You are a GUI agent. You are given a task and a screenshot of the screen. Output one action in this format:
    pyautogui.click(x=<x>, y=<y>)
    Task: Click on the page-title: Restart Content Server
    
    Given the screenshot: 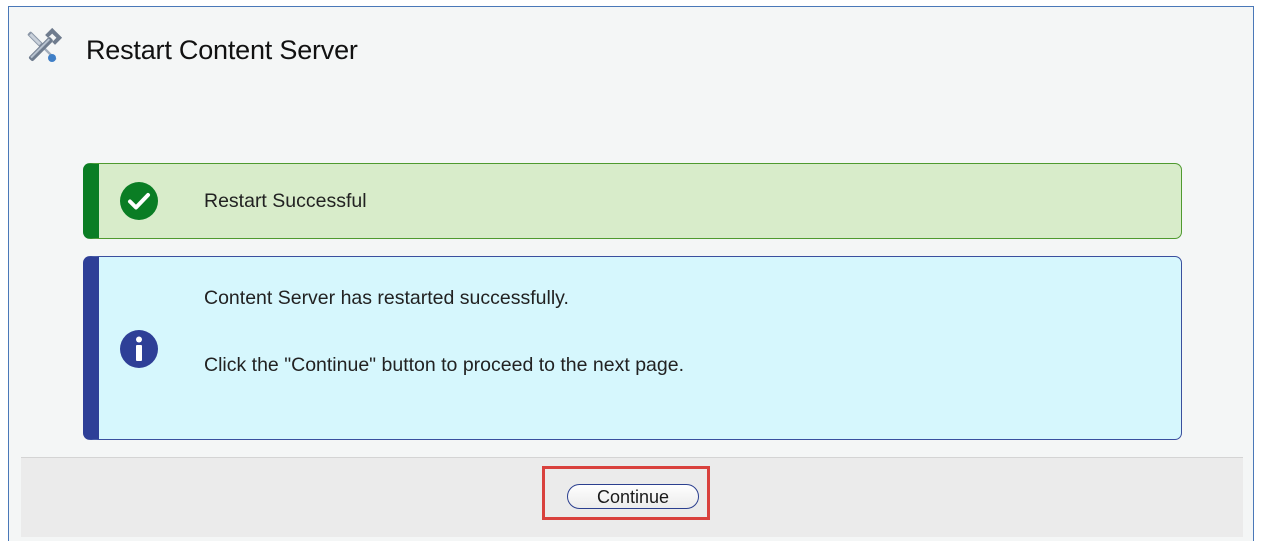 What is the action you would take?
    pyautogui.click(x=222, y=50)
    